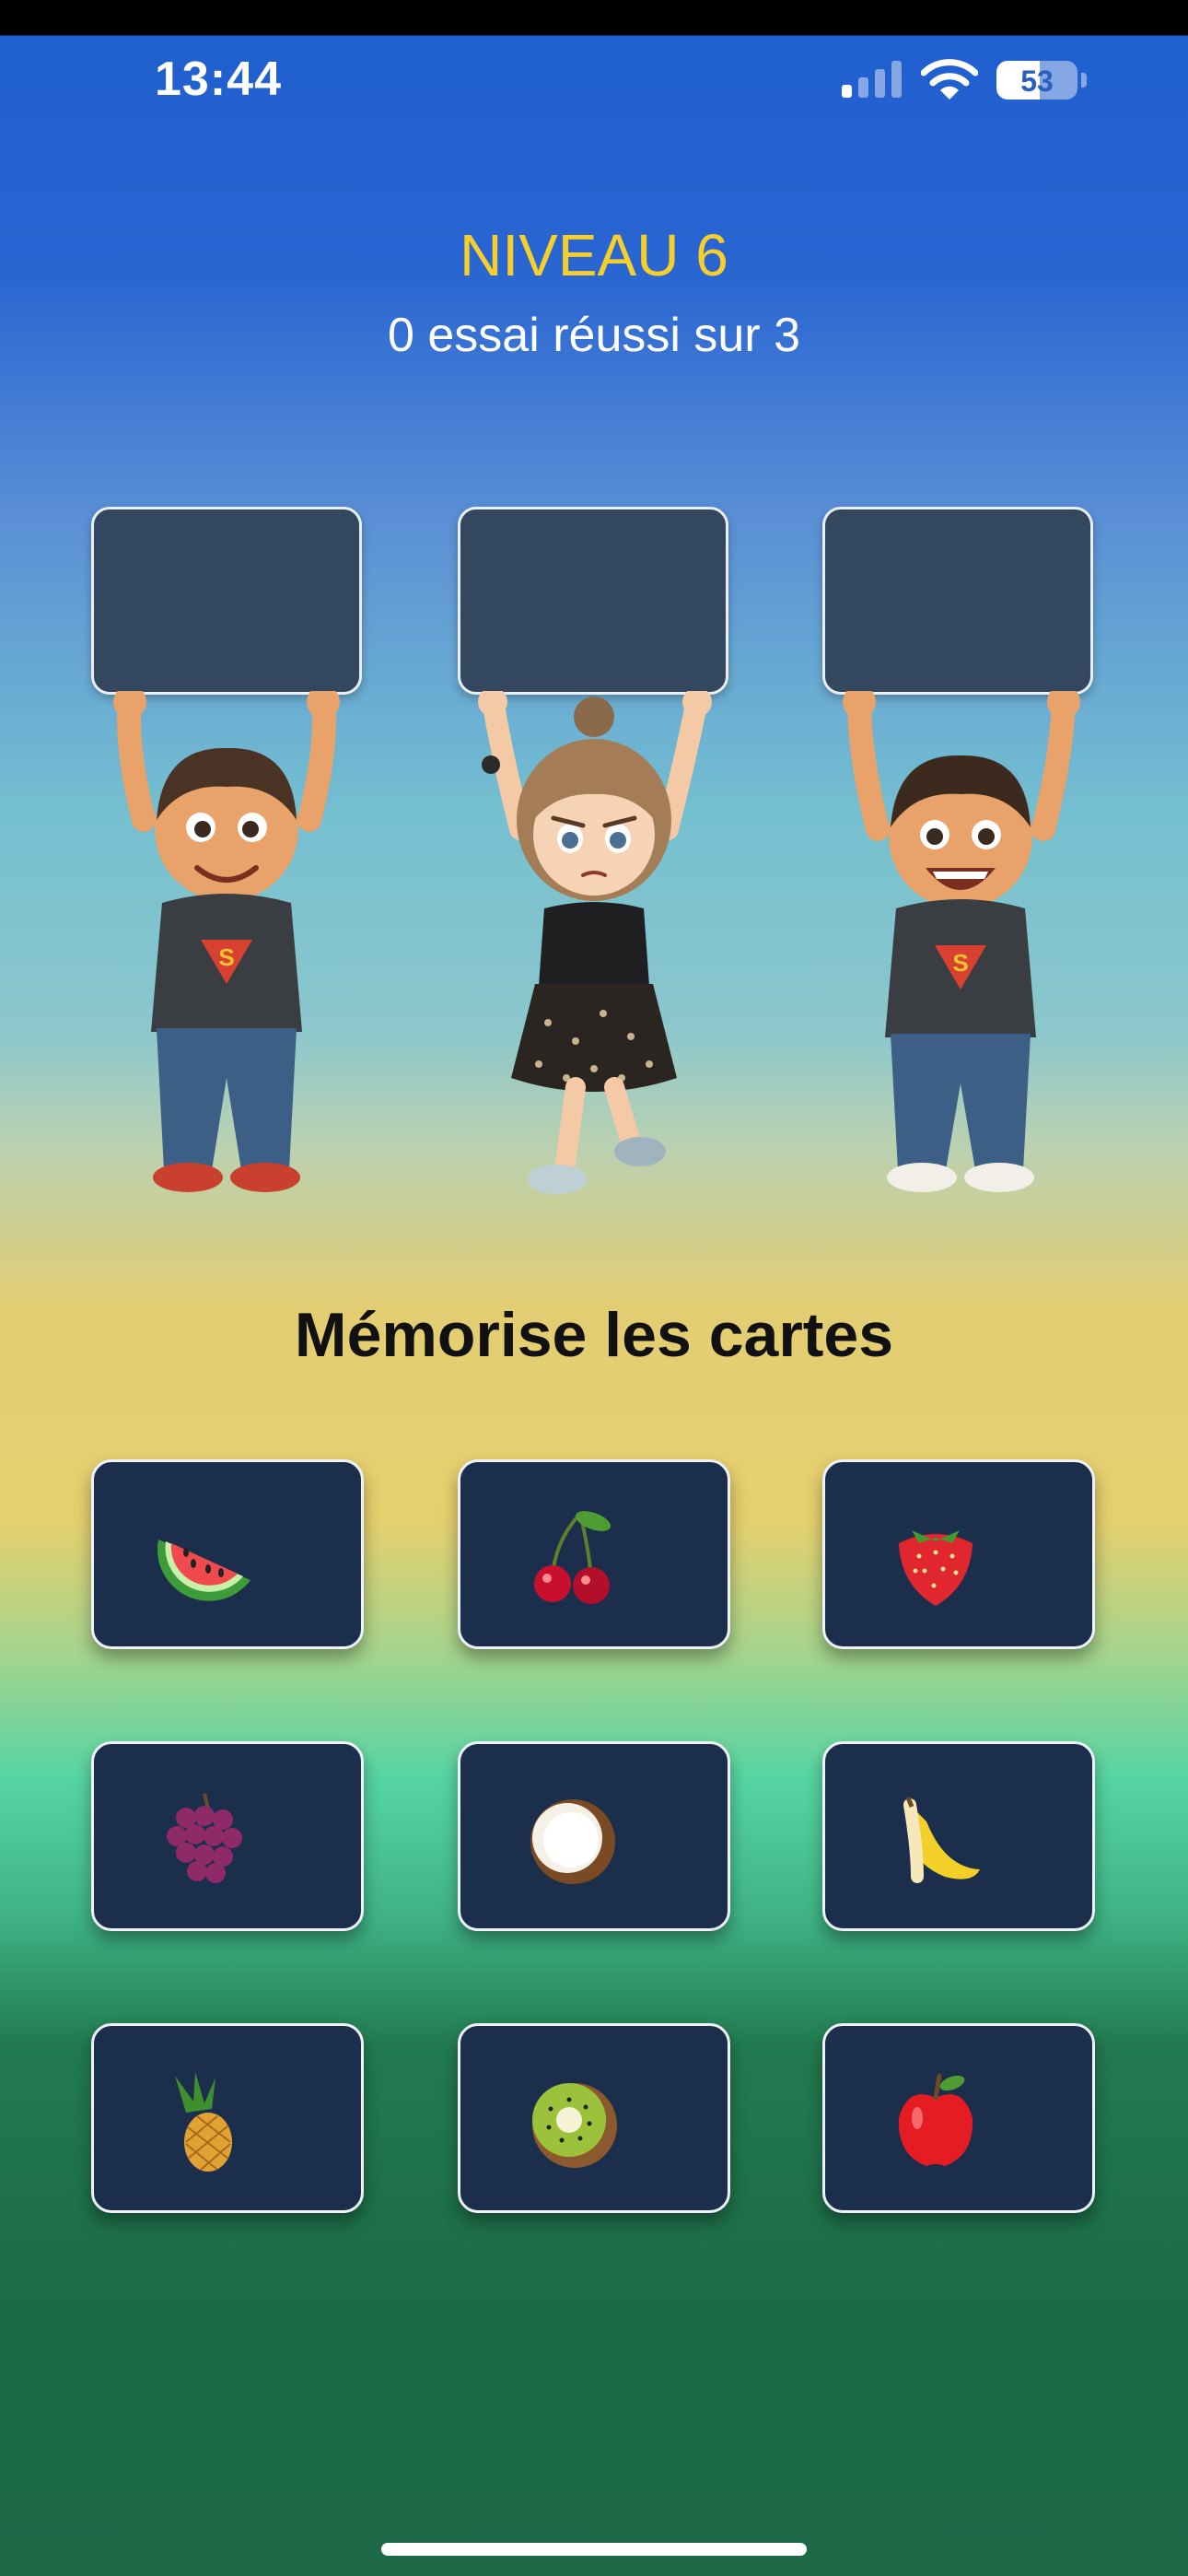 This screenshot has height=2576, width=1188. What do you see at coordinates (935, 1840) in the screenshot?
I see `banana-icon` at bounding box center [935, 1840].